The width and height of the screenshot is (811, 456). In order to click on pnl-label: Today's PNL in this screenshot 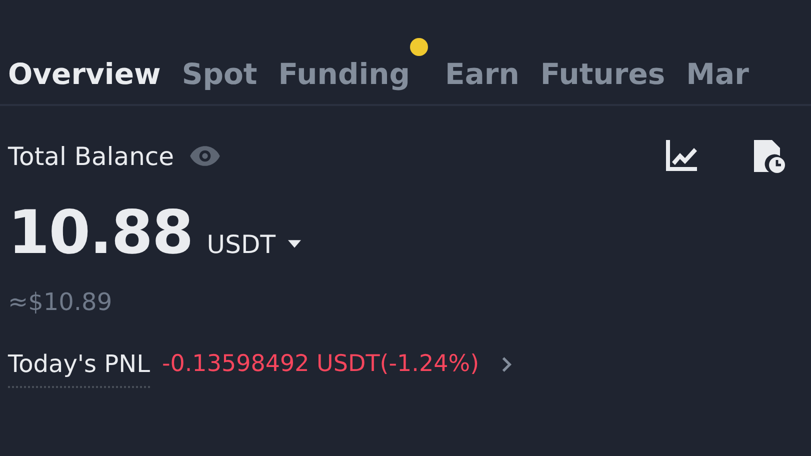, I will do `click(79, 369)`.